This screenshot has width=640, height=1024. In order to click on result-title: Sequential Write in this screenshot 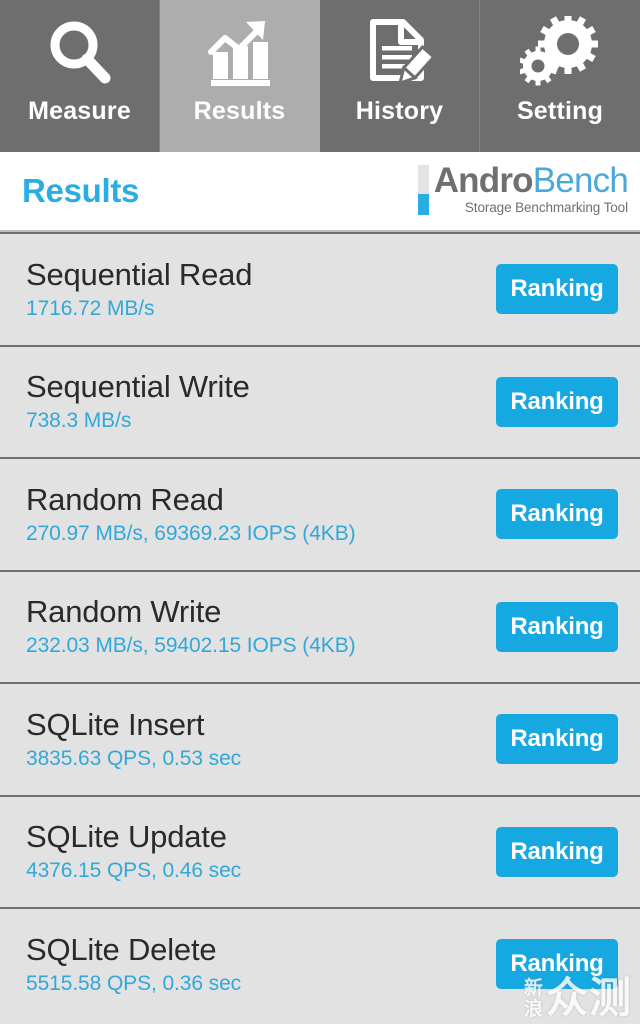, I will do `click(138, 387)`.